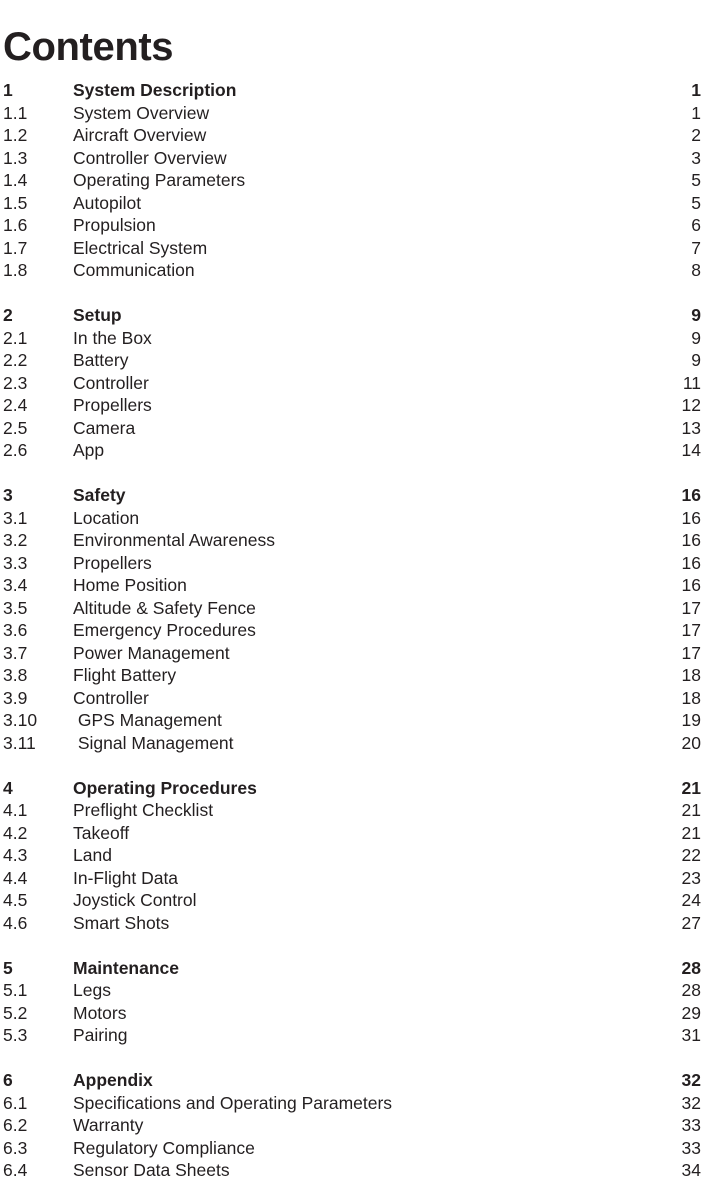 This screenshot has height=1182, width=703. Describe the element at coordinates (20, 720) in the screenshot. I see `toc-entry-number: 3.10` at that location.